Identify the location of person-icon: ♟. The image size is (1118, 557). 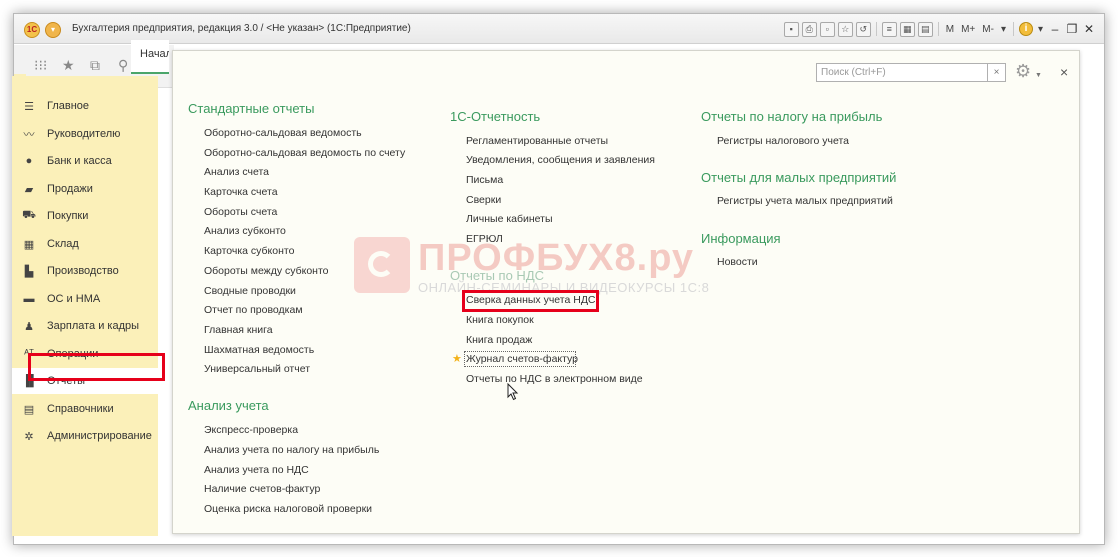
(29, 326).